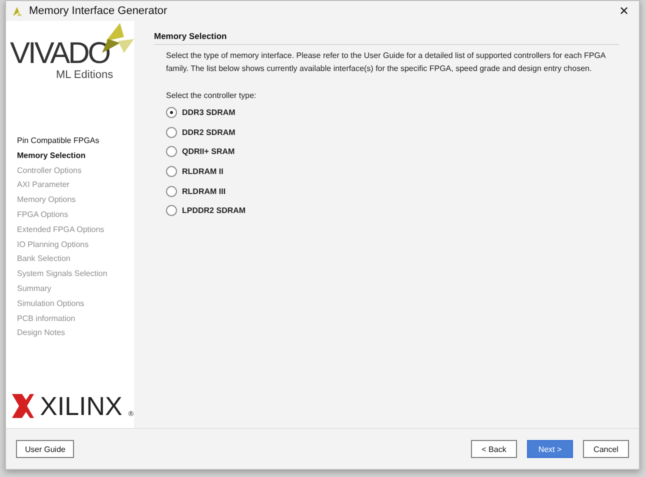 Image resolution: width=646 pixels, height=477 pixels. I want to click on controller-radio: RLDRAM II, so click(195, 172).